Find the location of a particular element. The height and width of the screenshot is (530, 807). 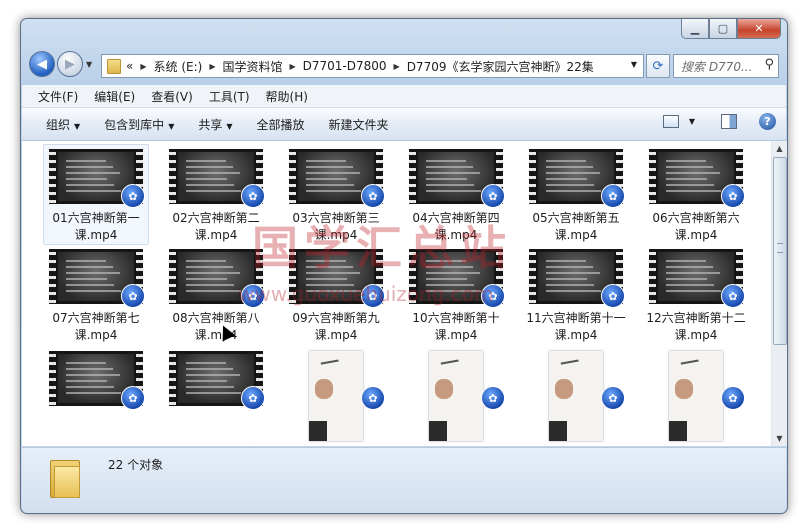

share-button: 共享 ▼ is located at coordinates (215, 124).